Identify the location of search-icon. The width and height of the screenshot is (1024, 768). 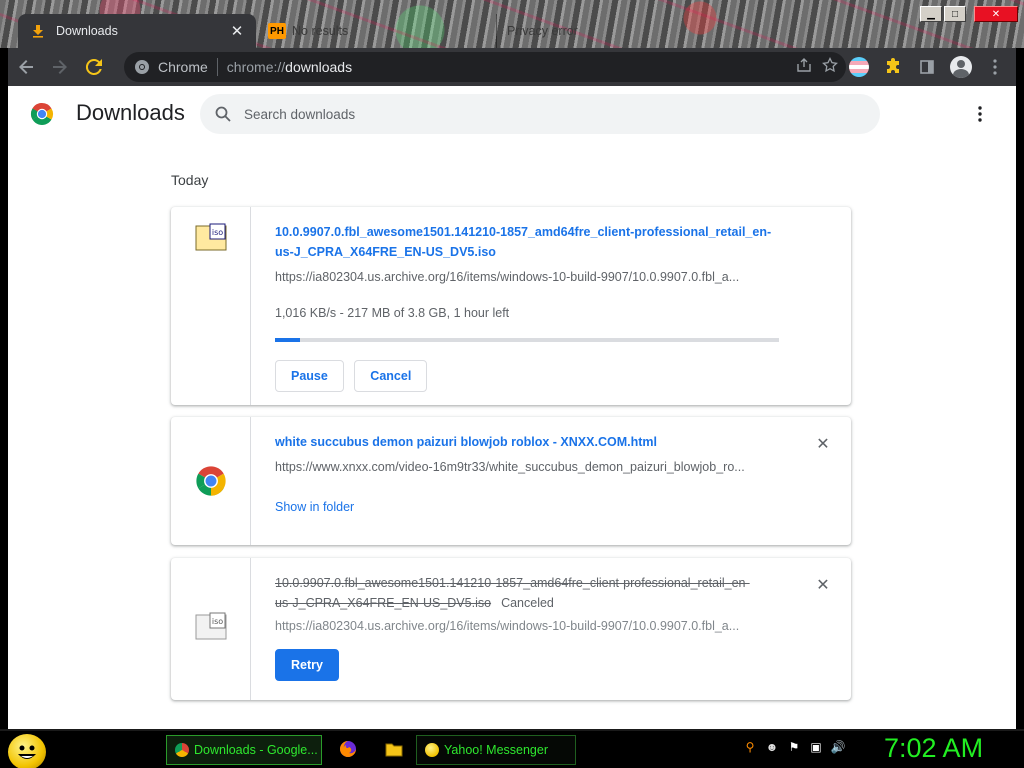
(223, 114).